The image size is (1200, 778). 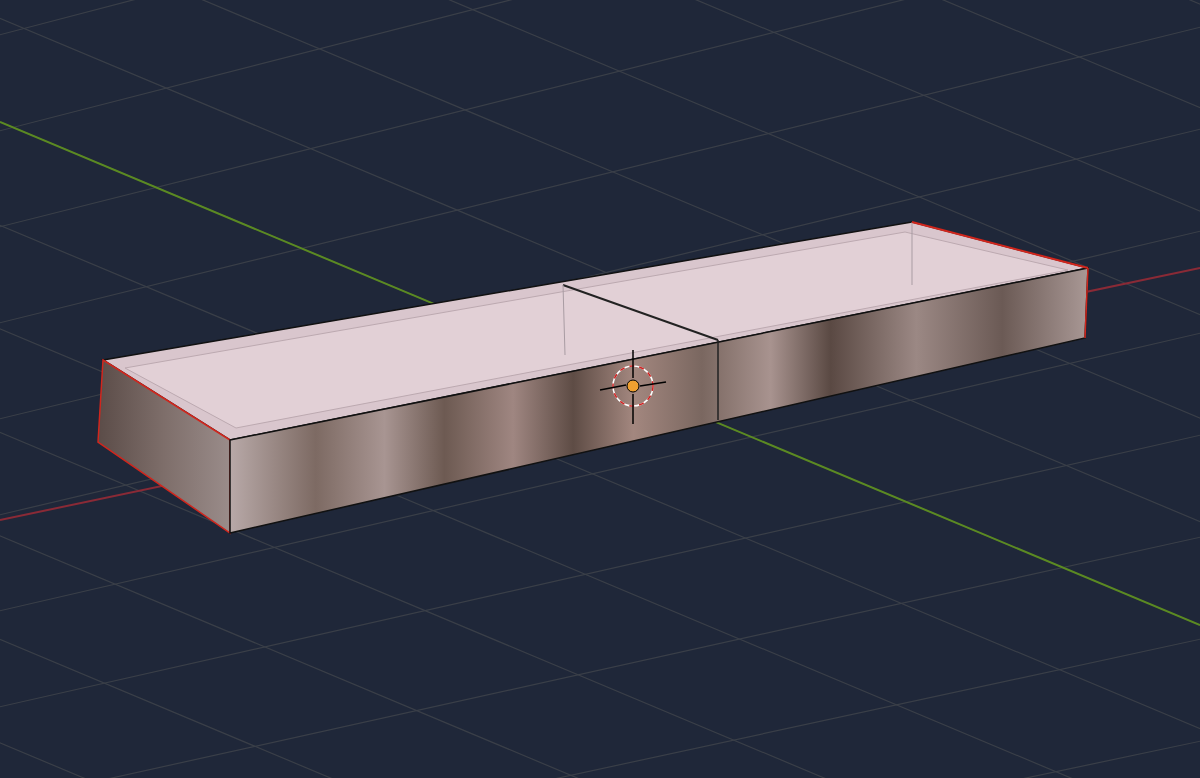 I want to click on origin-point-icon, so click(x=633, y=386).